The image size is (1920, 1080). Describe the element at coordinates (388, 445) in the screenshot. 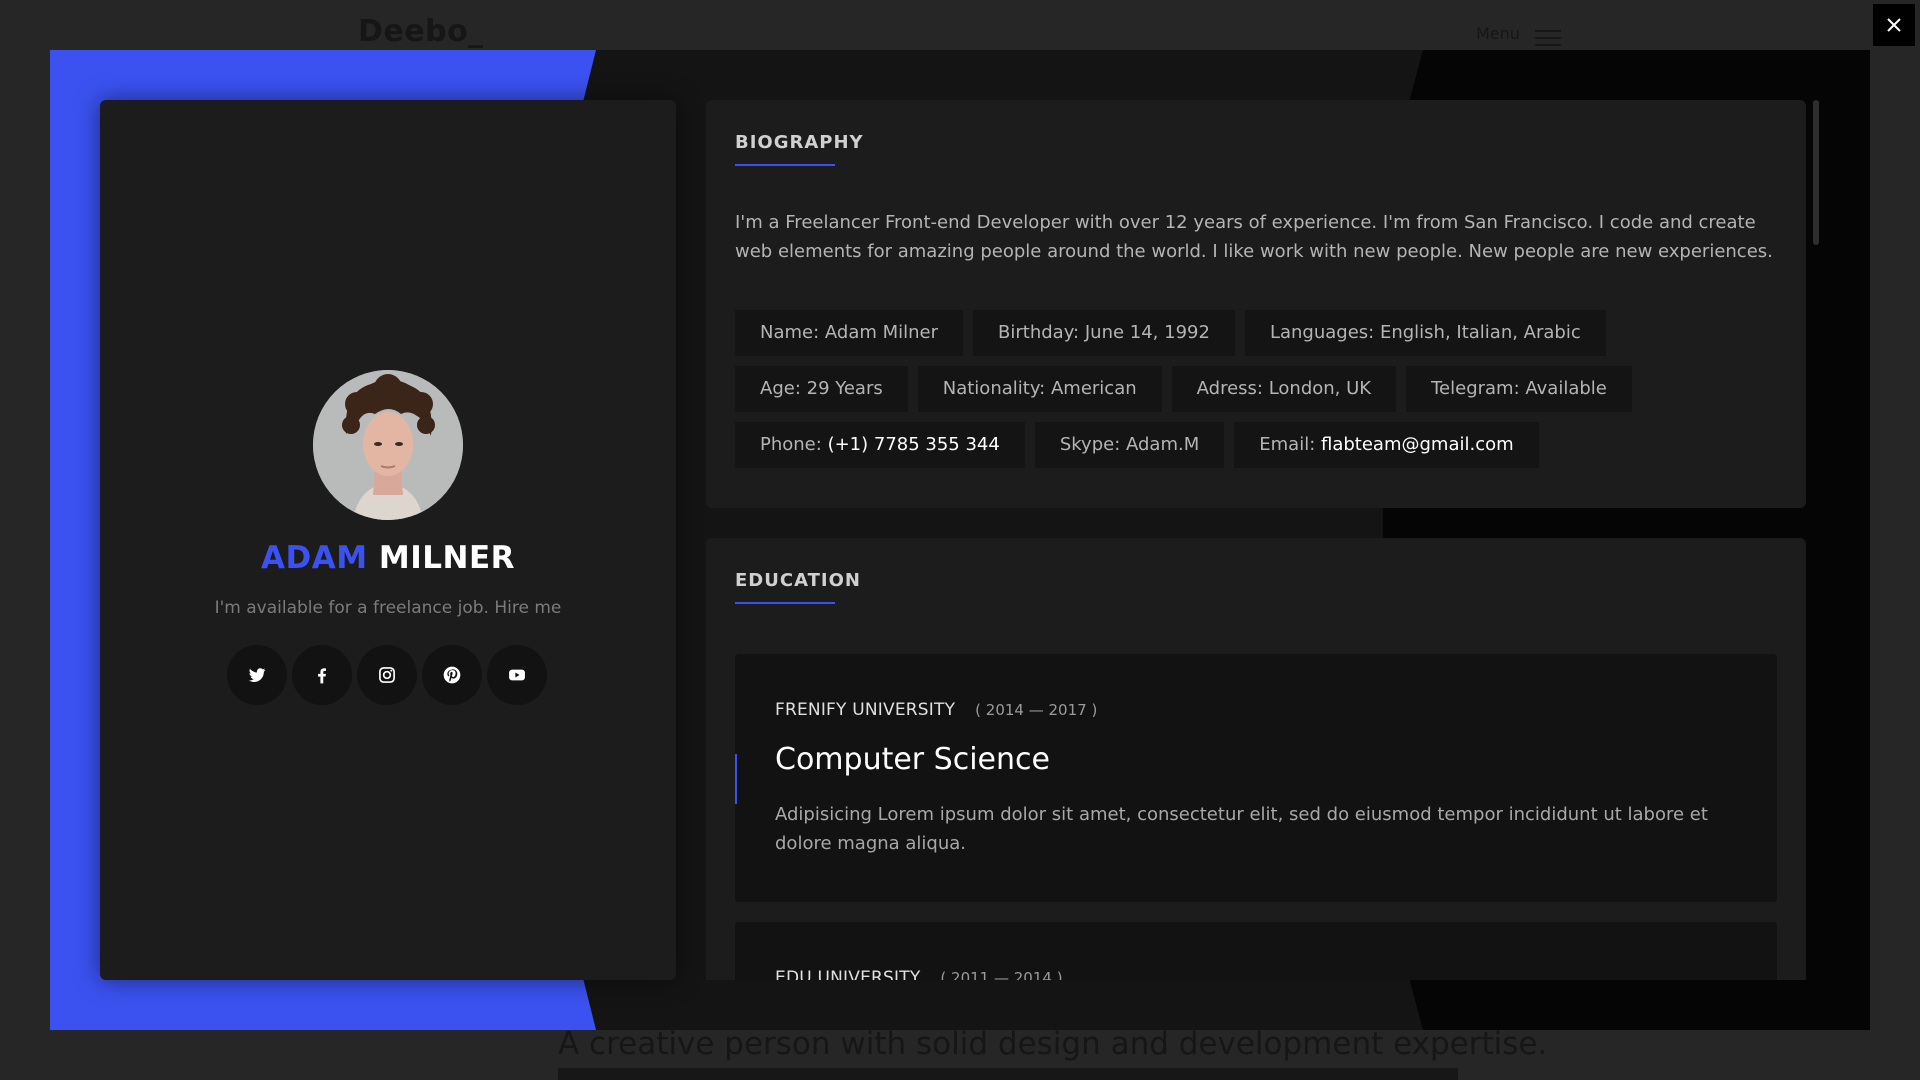

I see `avatar` at that location.